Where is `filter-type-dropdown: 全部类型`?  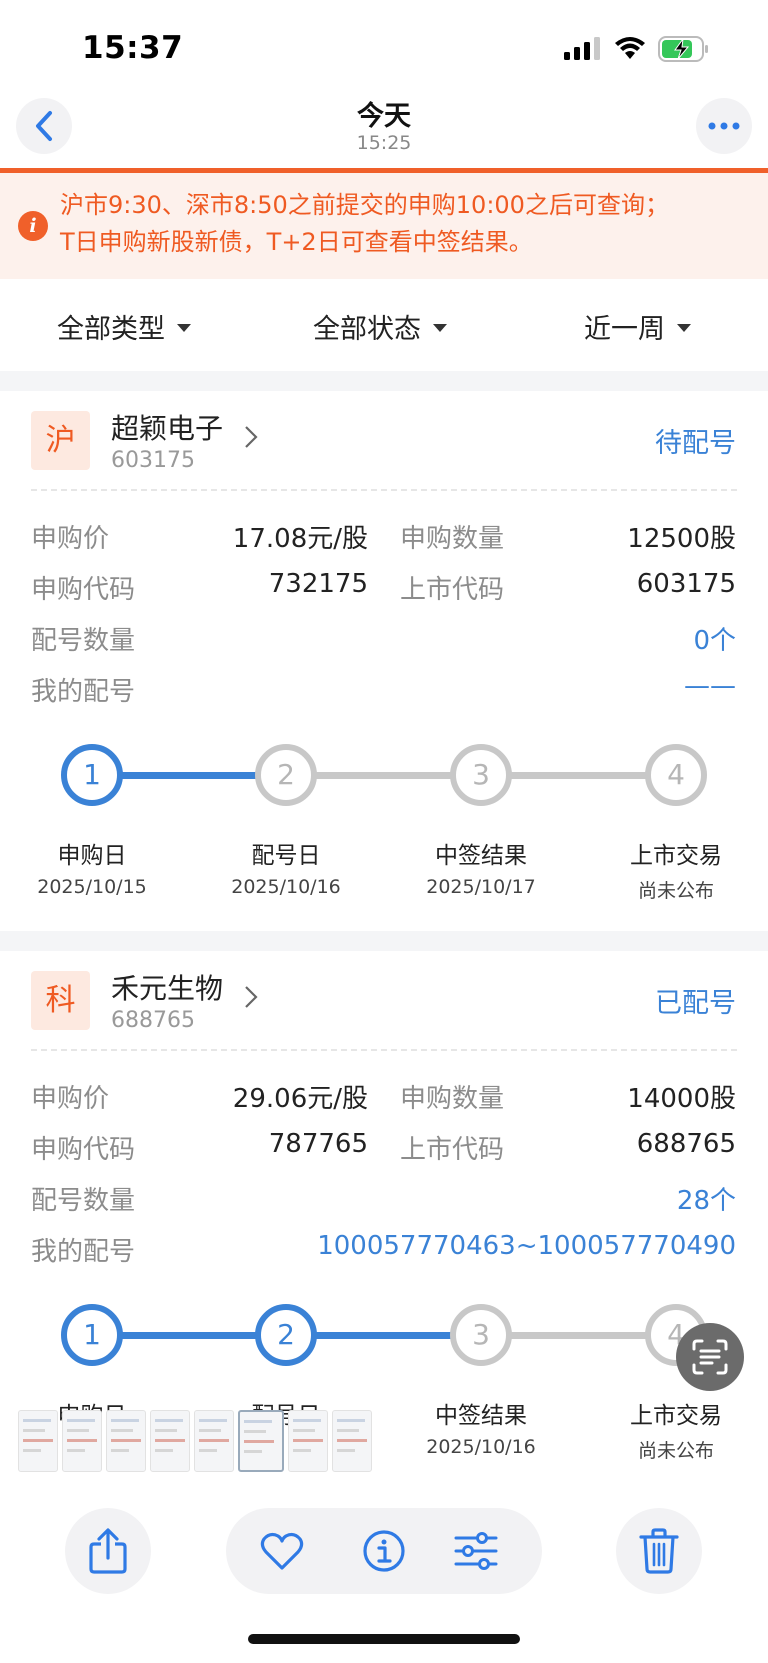 filter-type-dropdown: 全部类型 is located at coordinates (124, 326).